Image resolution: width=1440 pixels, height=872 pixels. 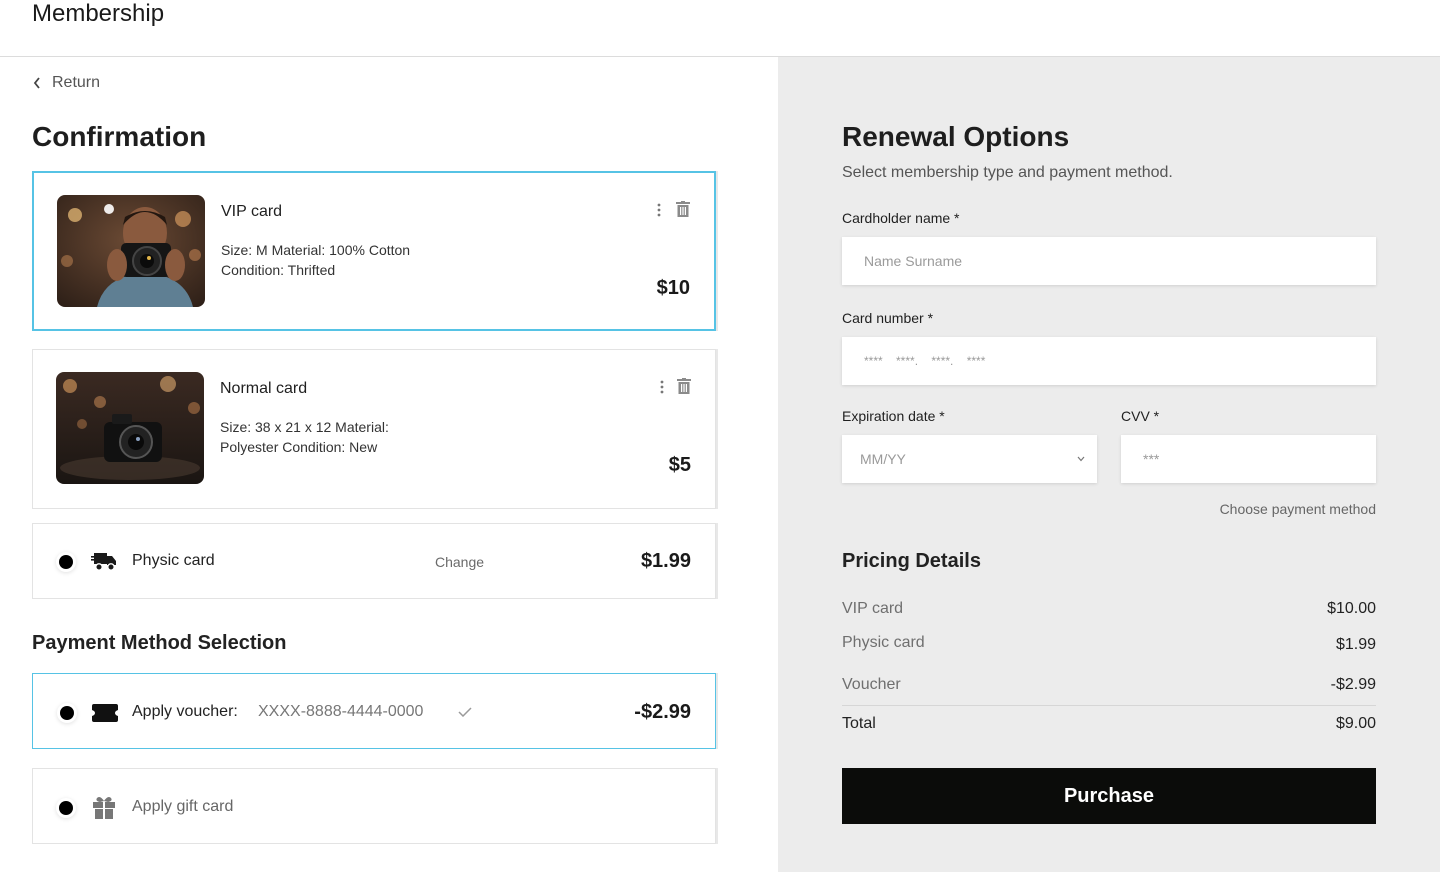 I want to click on shipping-price: $1.99, so click(x=665, y=561).